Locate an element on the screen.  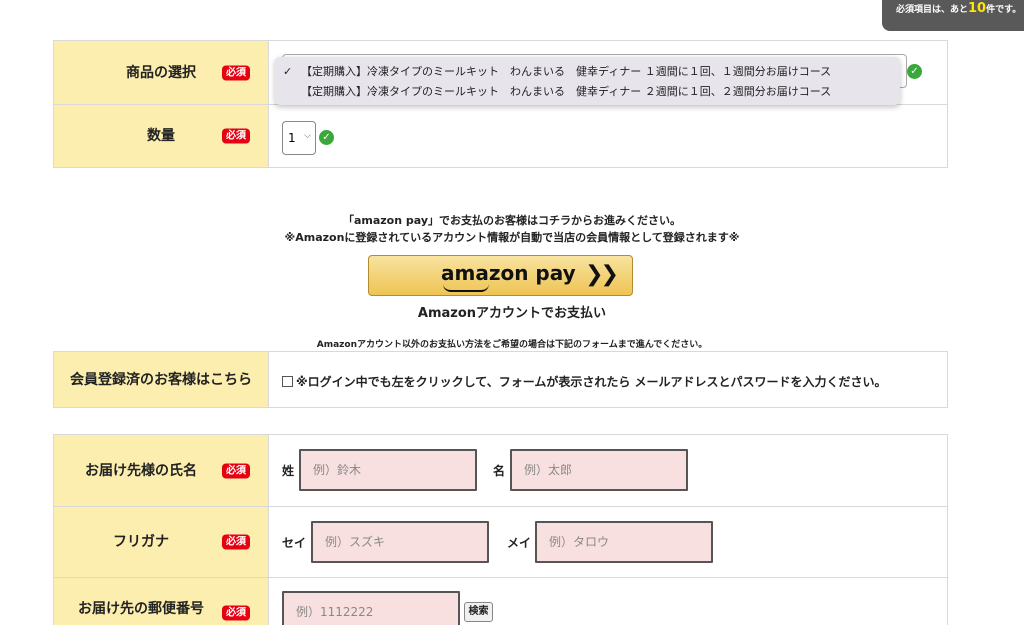
postal-value-cell: 例）1112222 検索 is located at coordinates (608, 601).